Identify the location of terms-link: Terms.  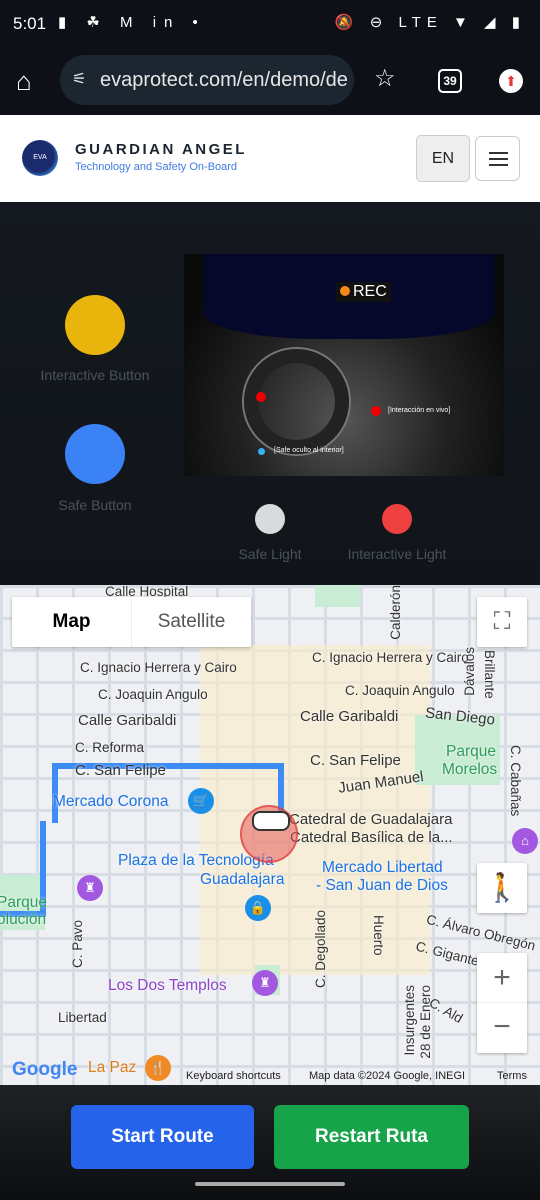
(512, 1076).